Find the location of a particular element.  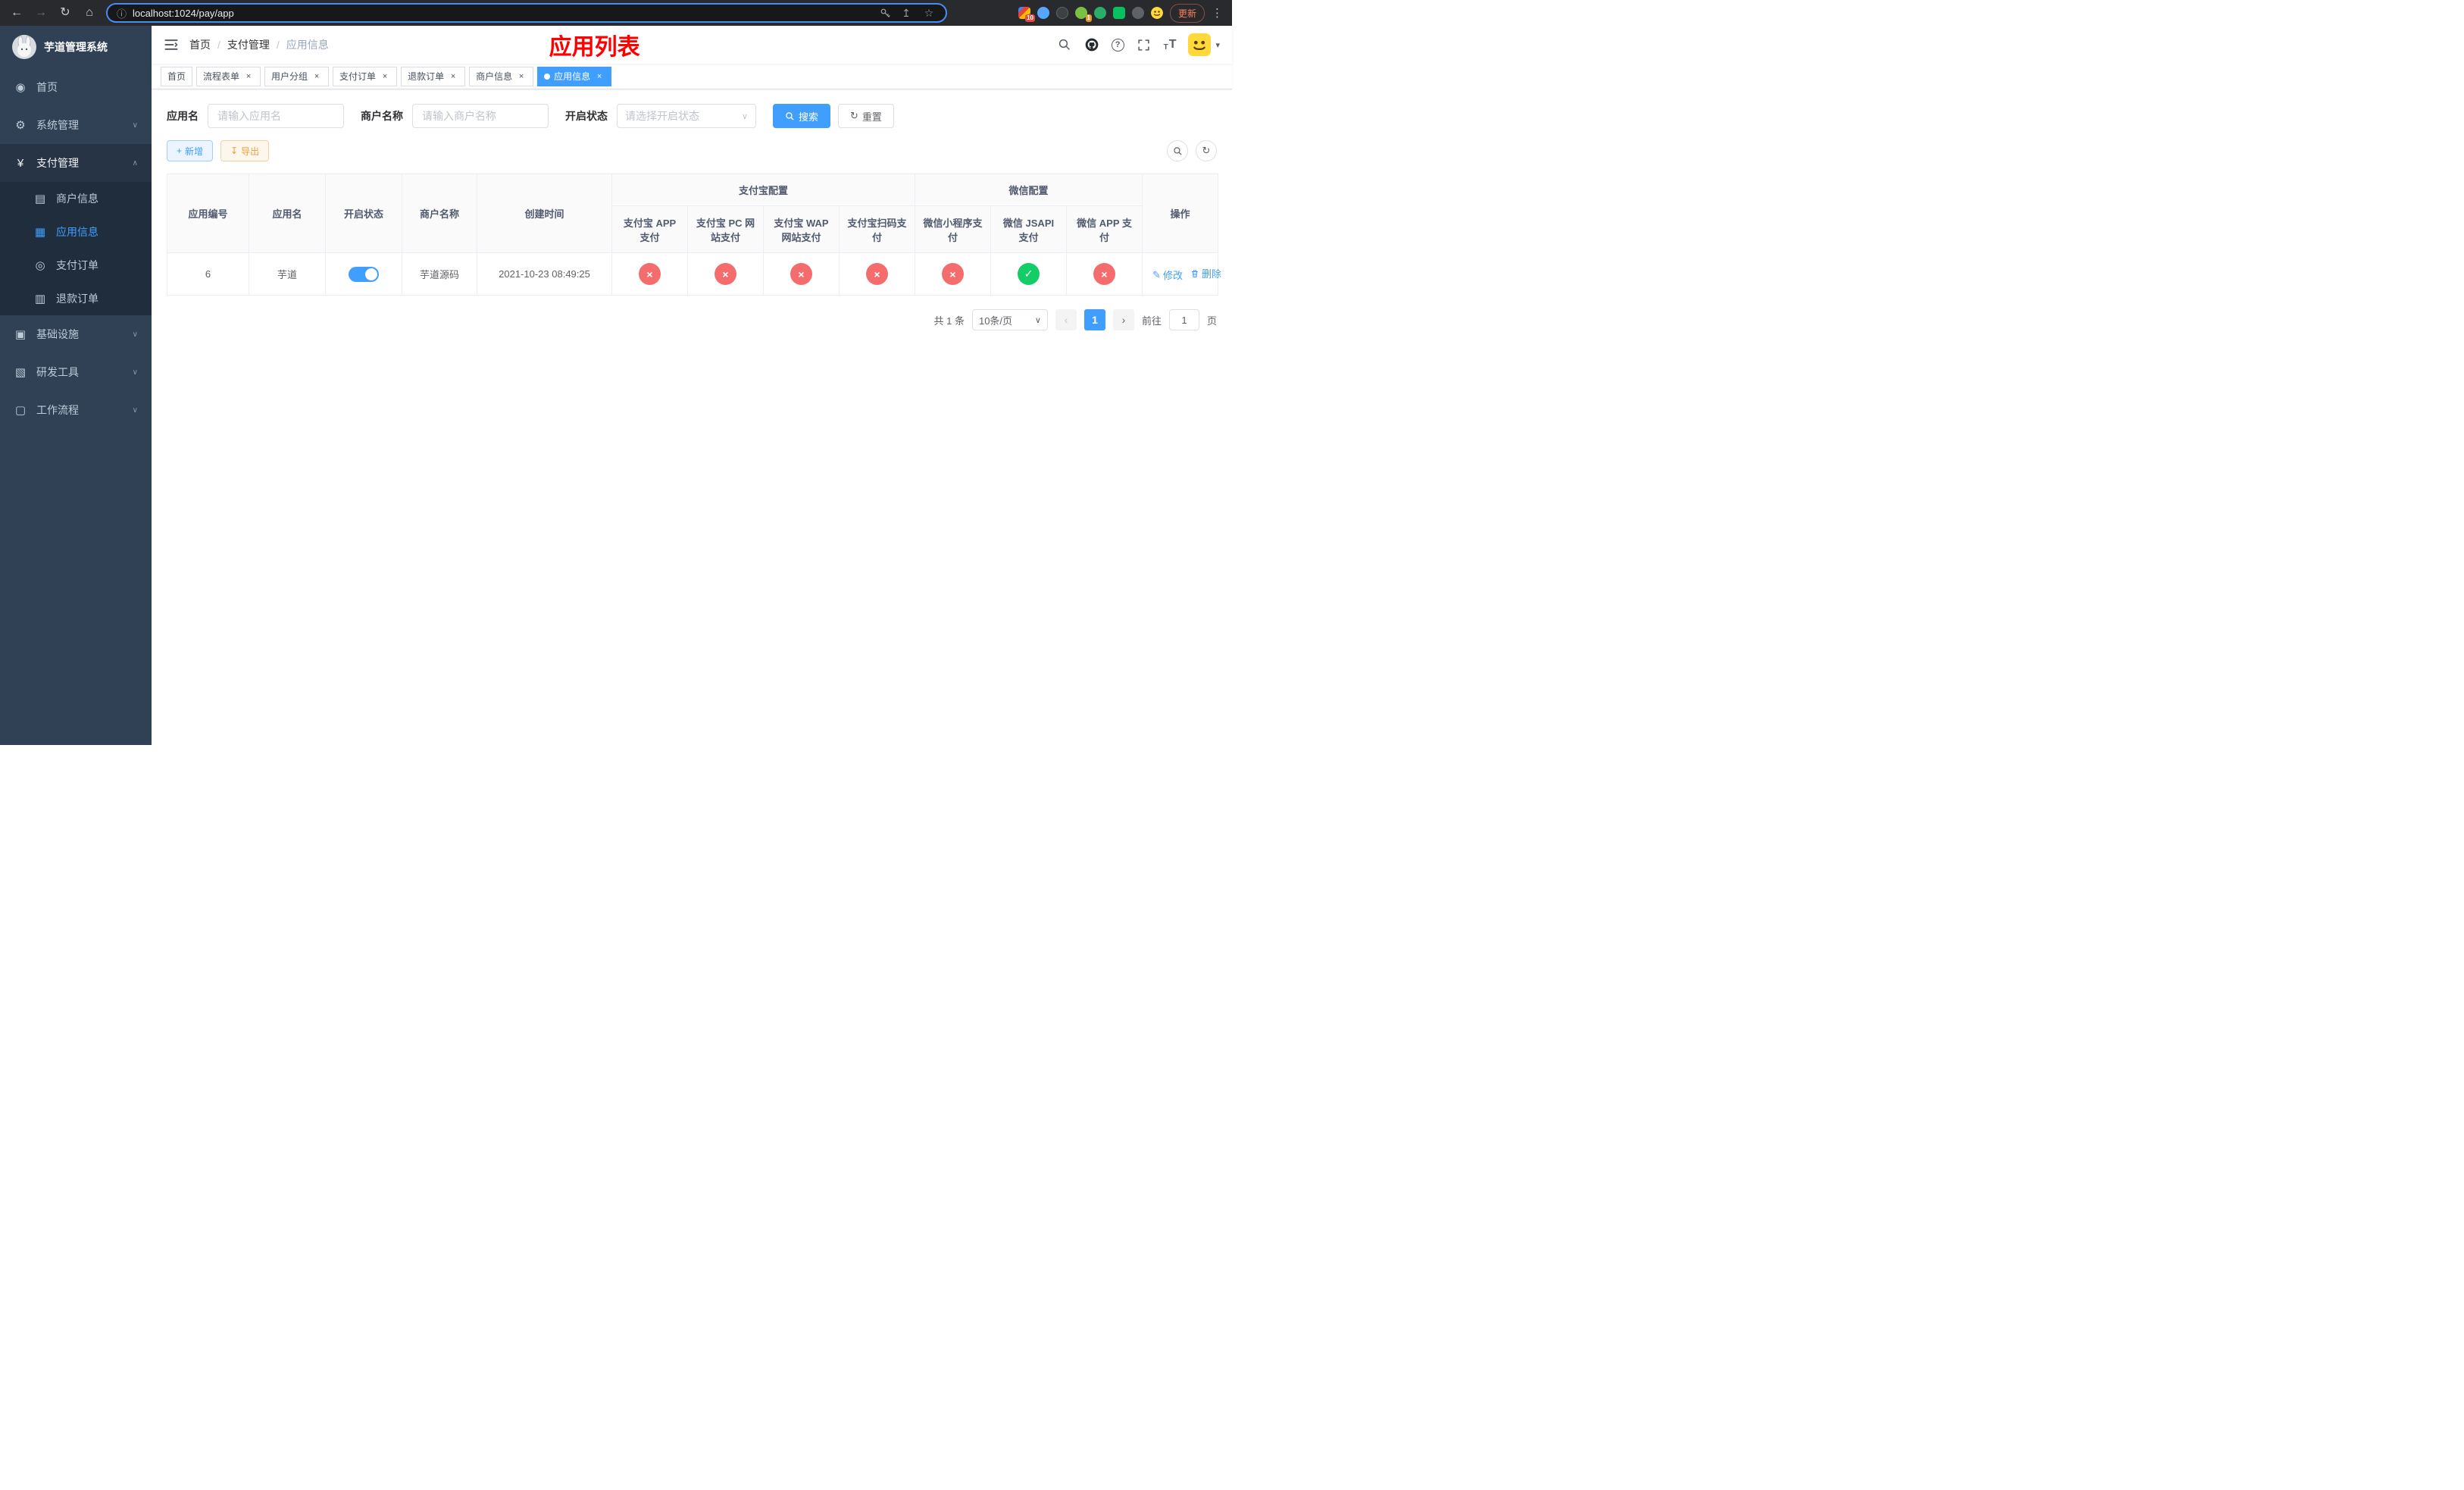

github-icon is located at coordinates (1091, 44).